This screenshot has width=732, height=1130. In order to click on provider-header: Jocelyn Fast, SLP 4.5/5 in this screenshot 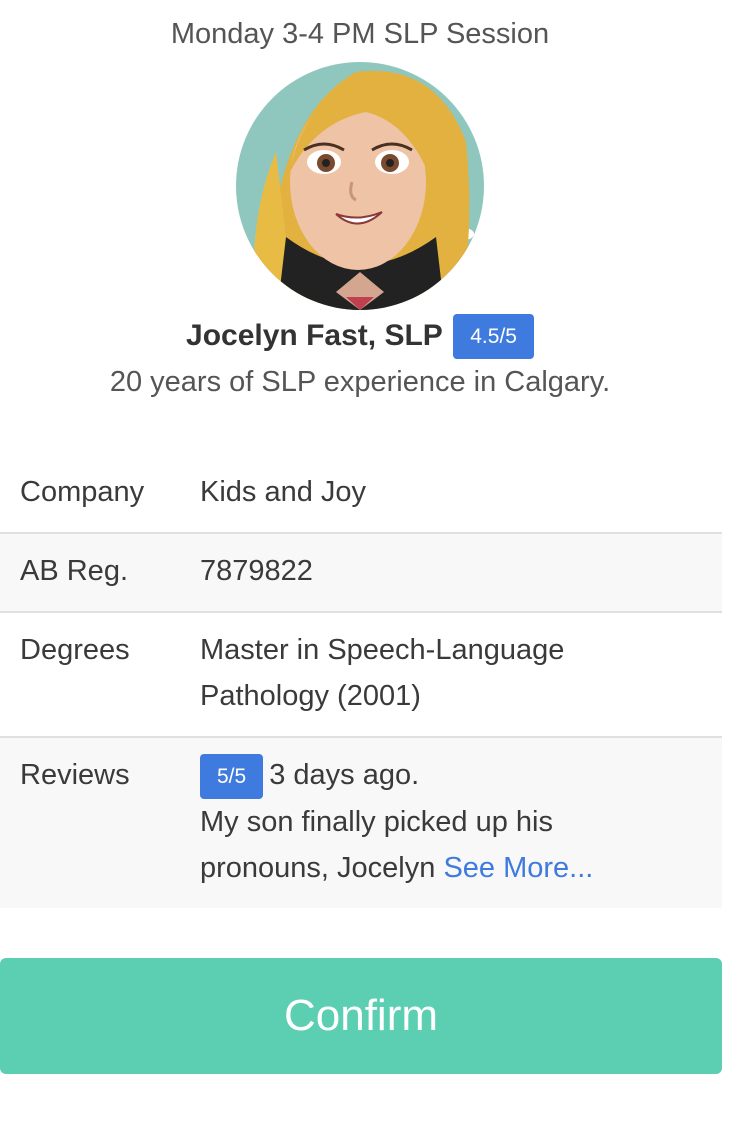, I will do `click(360, 336)`.